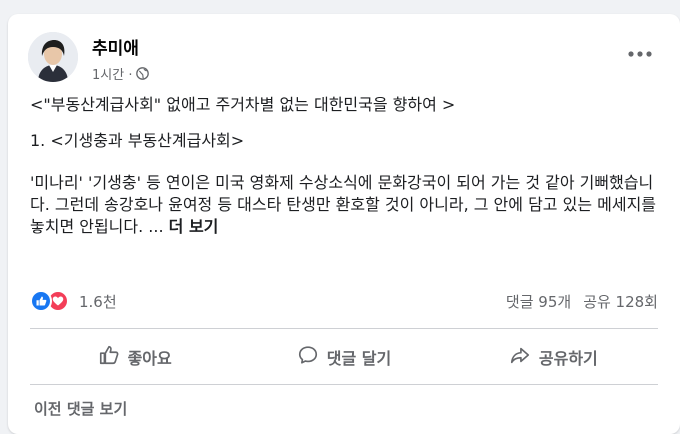 Image resolution: width=680 pixels, height=434 pixels. What do you see at coordinates (41, 301) in the screenshot?
I see `like-reaction-icon` at bounding box center [41, 301].